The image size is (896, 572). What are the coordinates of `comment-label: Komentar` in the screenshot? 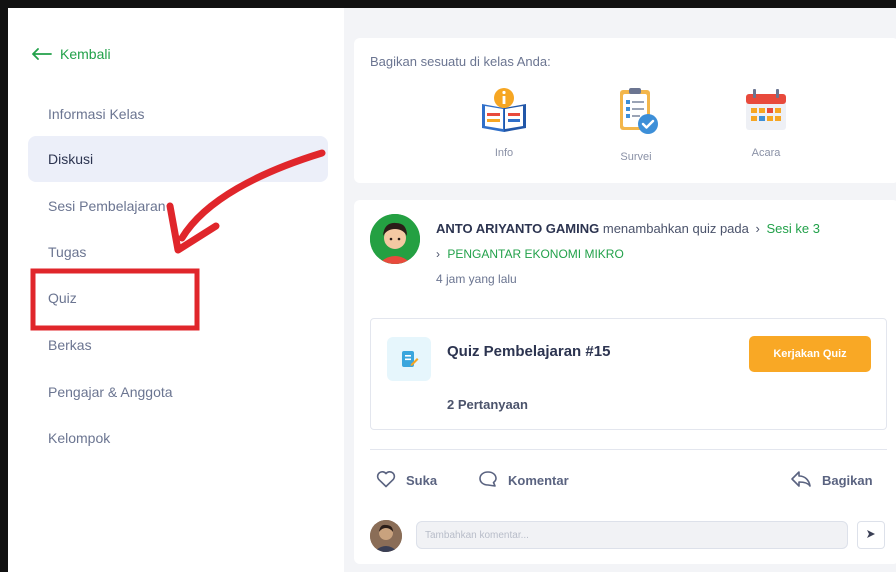 It's located at (538, 480).